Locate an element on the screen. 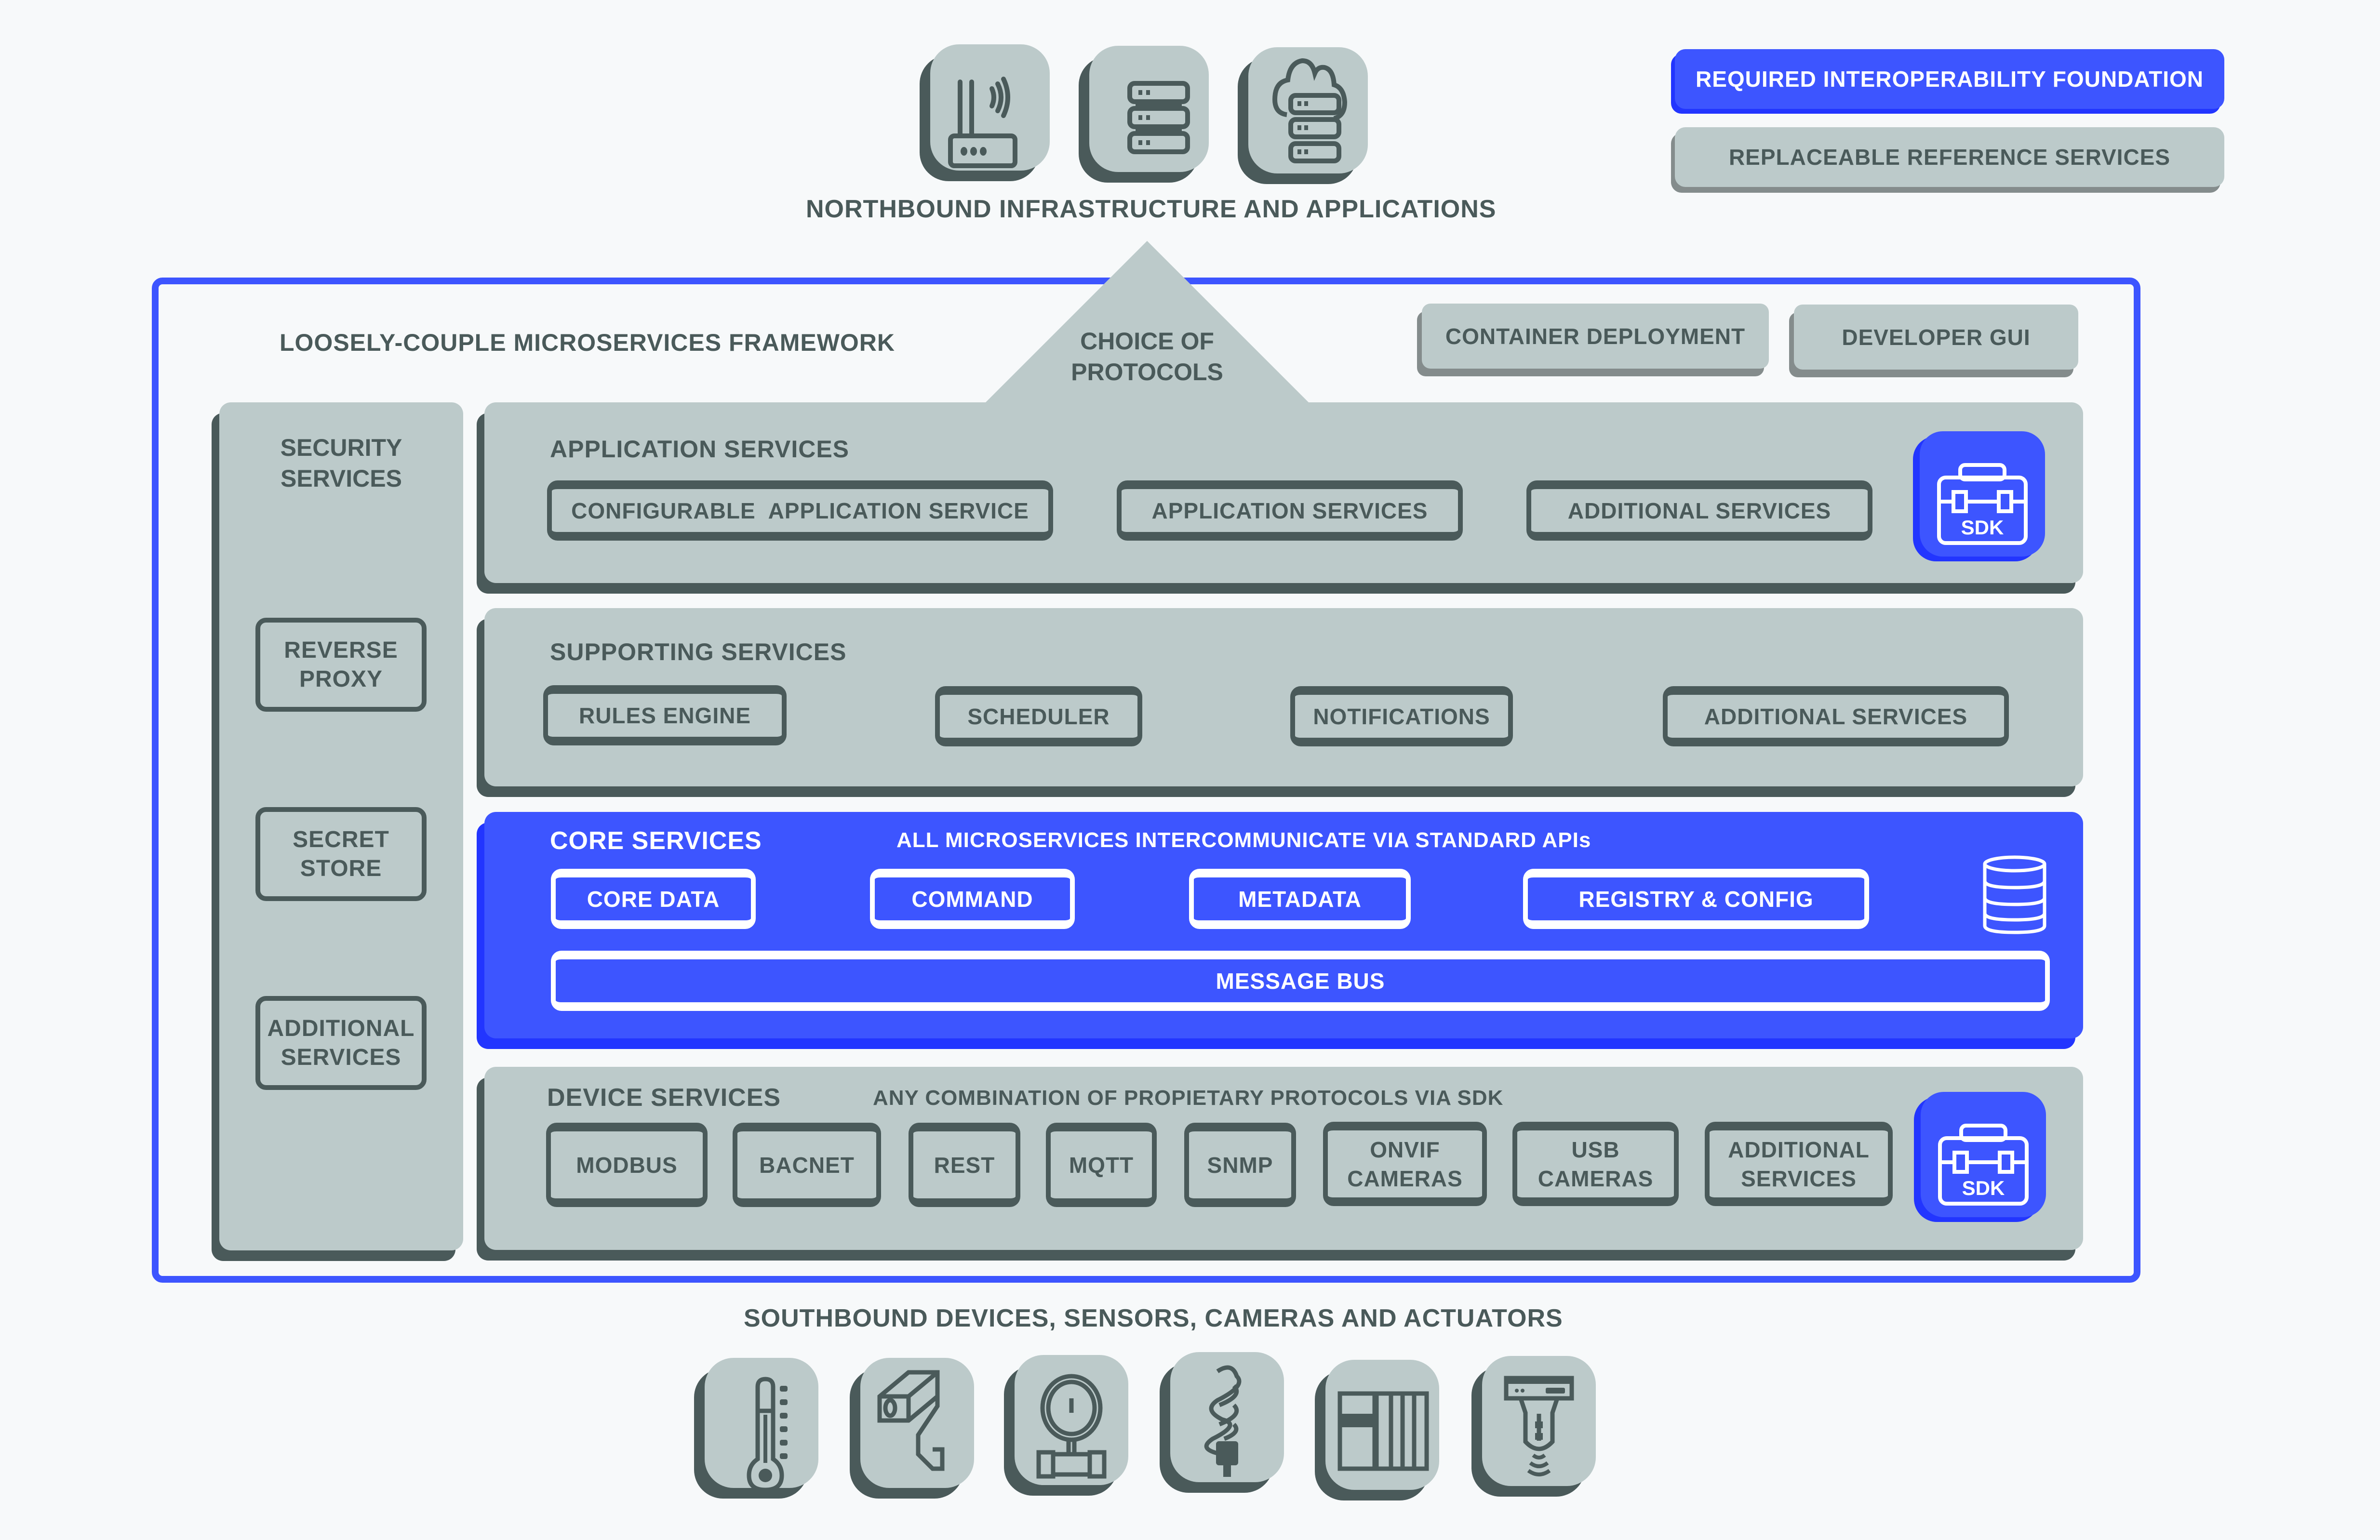 The height and width of the screenshot is (1540, 2380). snmp-label: SNMP is located at coordinates (1240, 1165).